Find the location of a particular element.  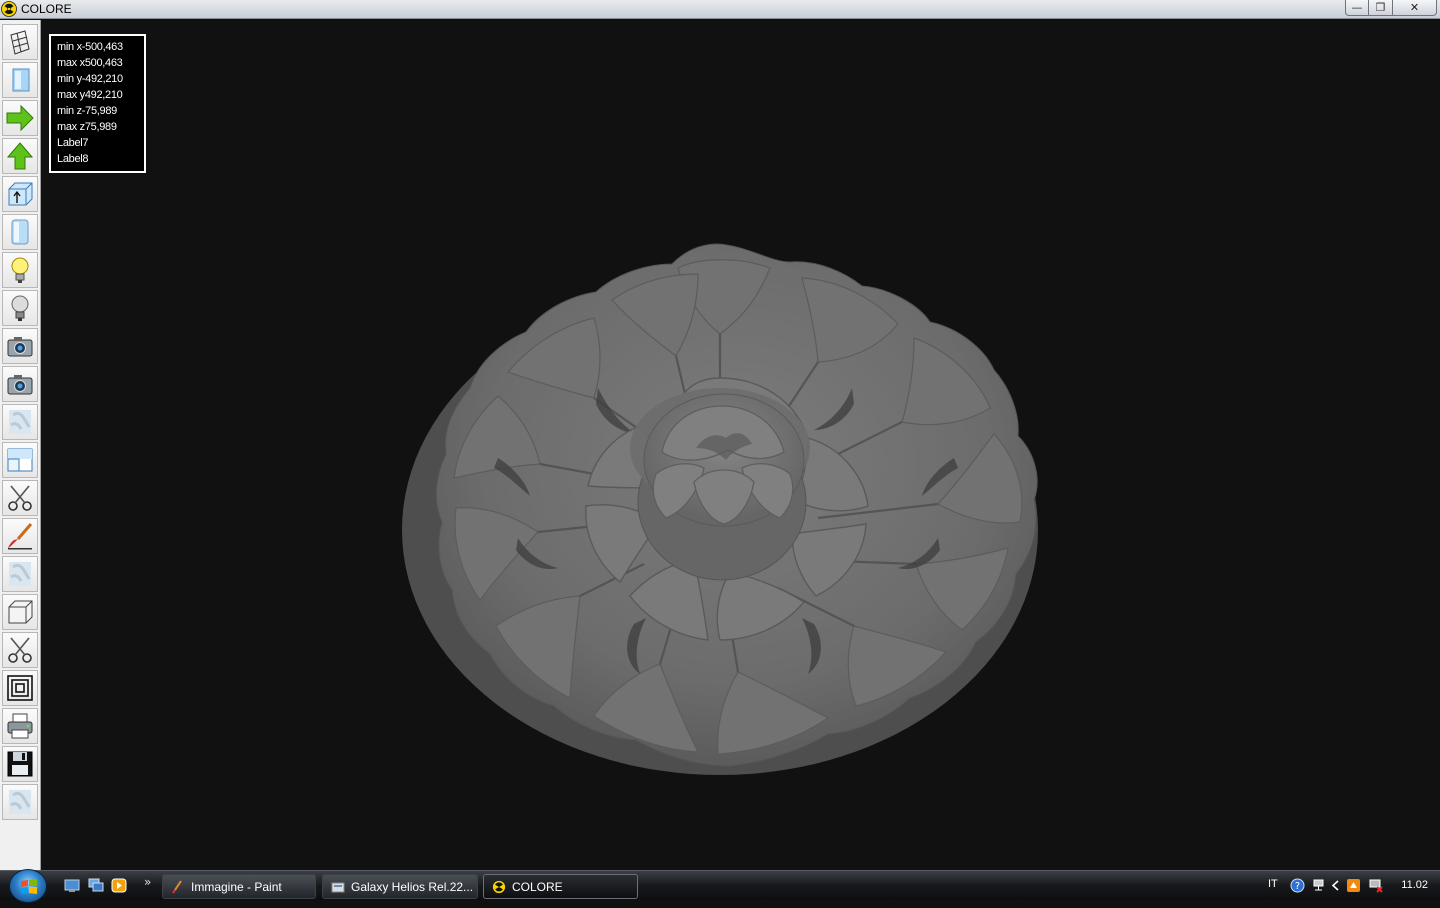

tool-cut-button is located at coordinates (20, 498).